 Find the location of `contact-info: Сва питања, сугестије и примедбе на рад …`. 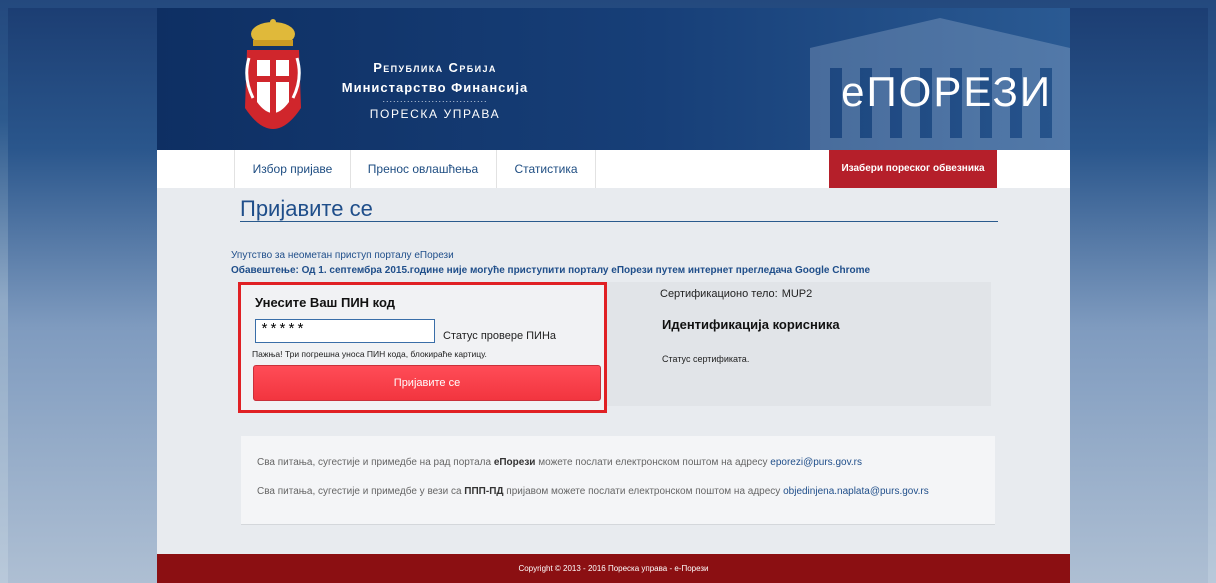

contact-info: Сва питања, сугестије и примедбе на рад … is located at coordinates (618, 480).